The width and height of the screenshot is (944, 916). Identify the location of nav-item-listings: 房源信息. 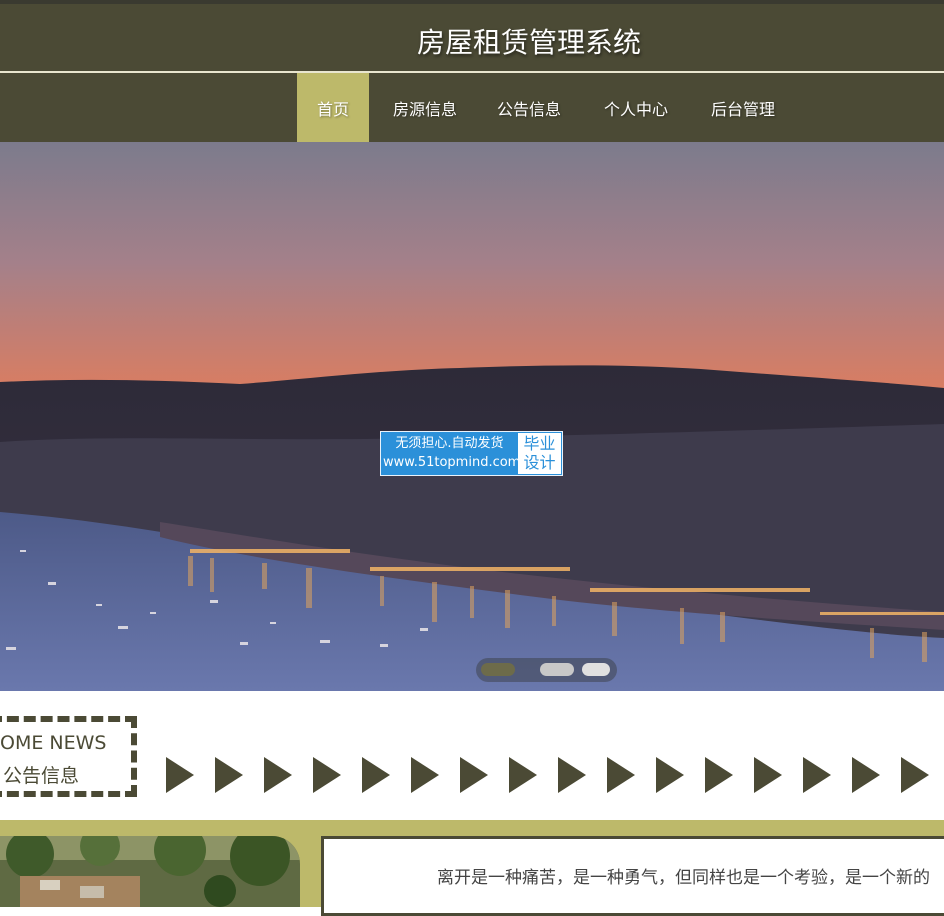
(425, 107).